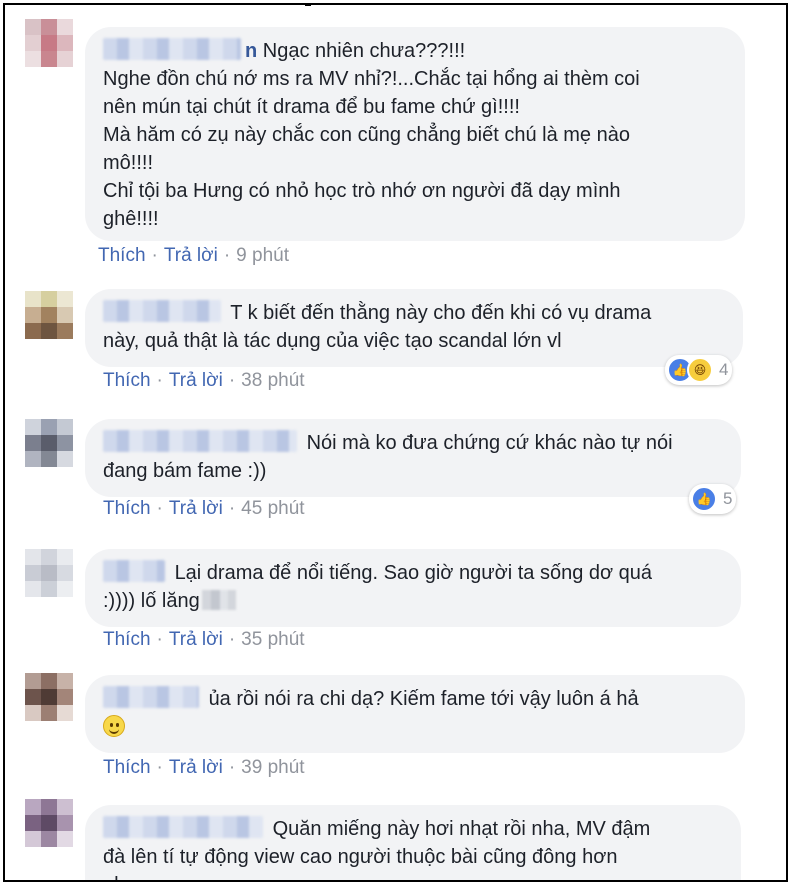 The height and width of the screenshot is (887, 793). Describe the element at coordinates (262, 255) in the screenshot. I see `comment-time: 9 phút` at that location.